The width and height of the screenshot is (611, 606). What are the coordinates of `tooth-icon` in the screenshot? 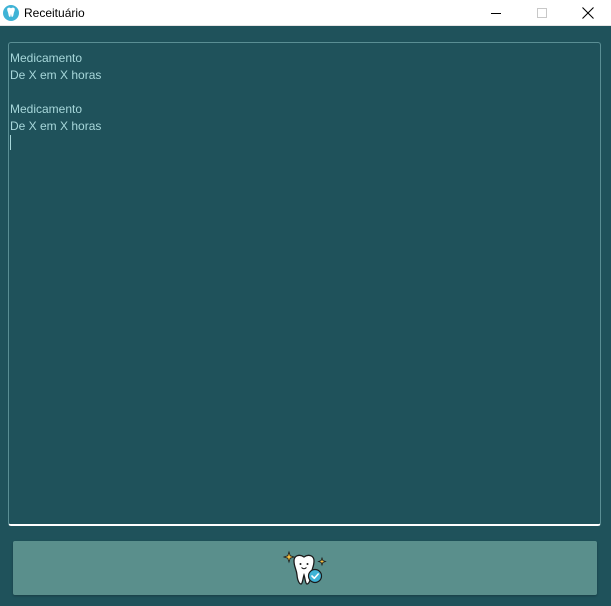 It's located at (11, 12).